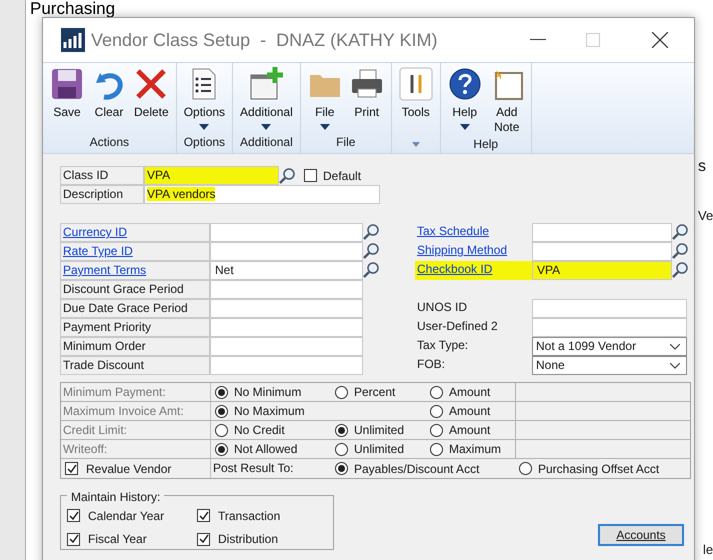  I want to click on radio-label: Unlimited, so click(379, 449).